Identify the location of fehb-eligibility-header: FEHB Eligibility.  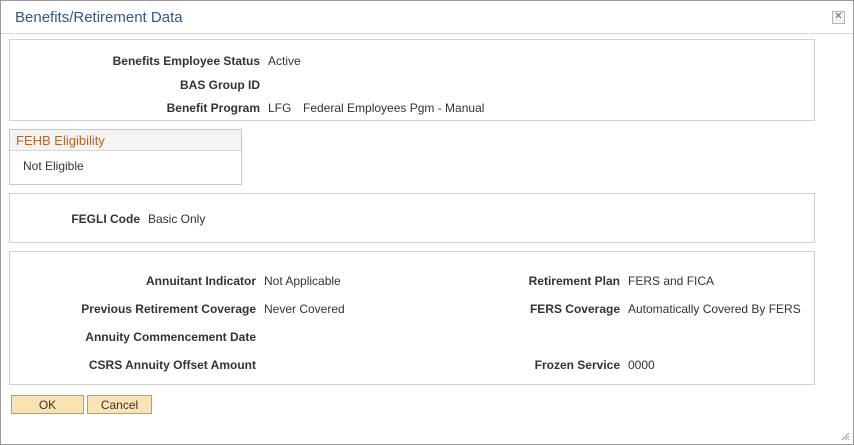
(125, 140).